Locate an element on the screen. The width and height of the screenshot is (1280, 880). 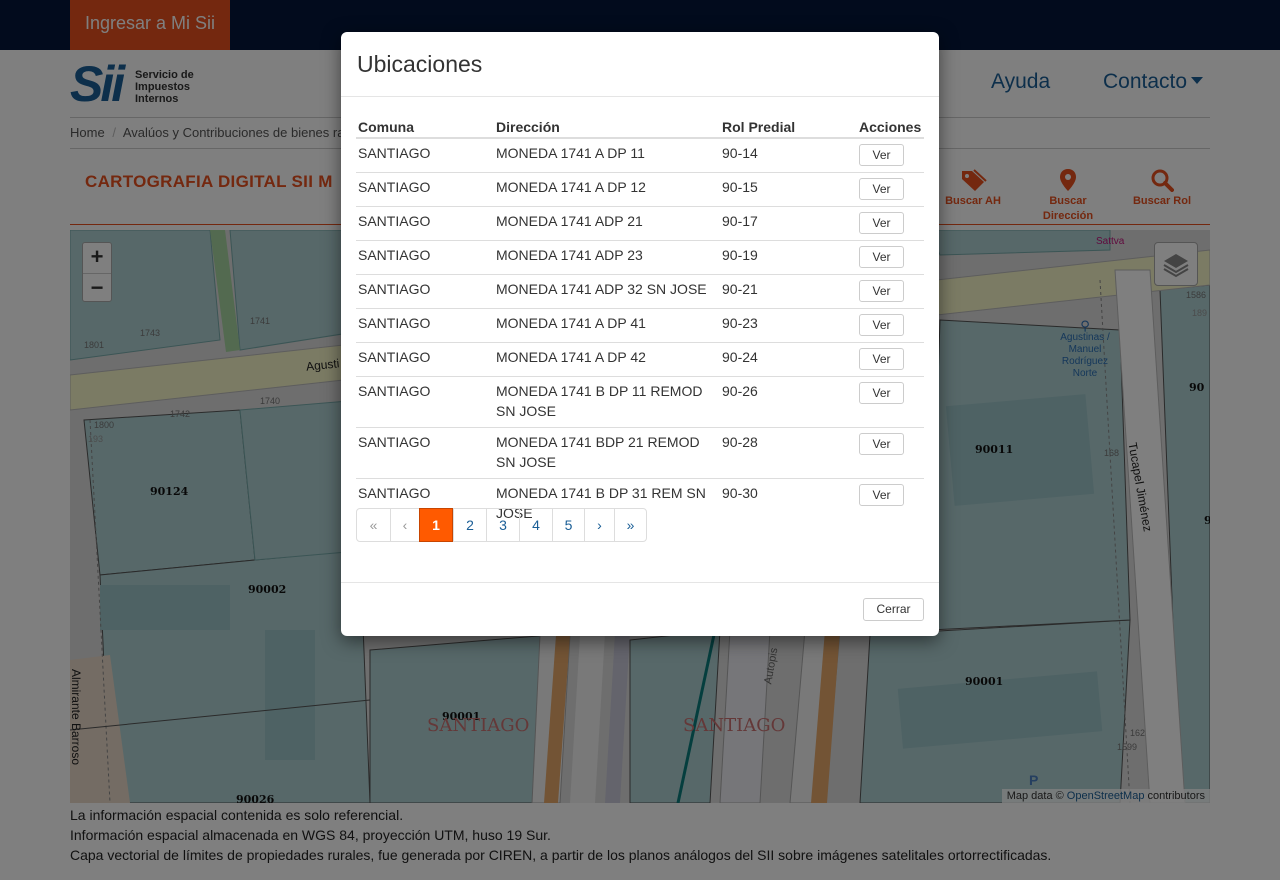
pagination-page-5: 5 is located at coordinates (568, 525).